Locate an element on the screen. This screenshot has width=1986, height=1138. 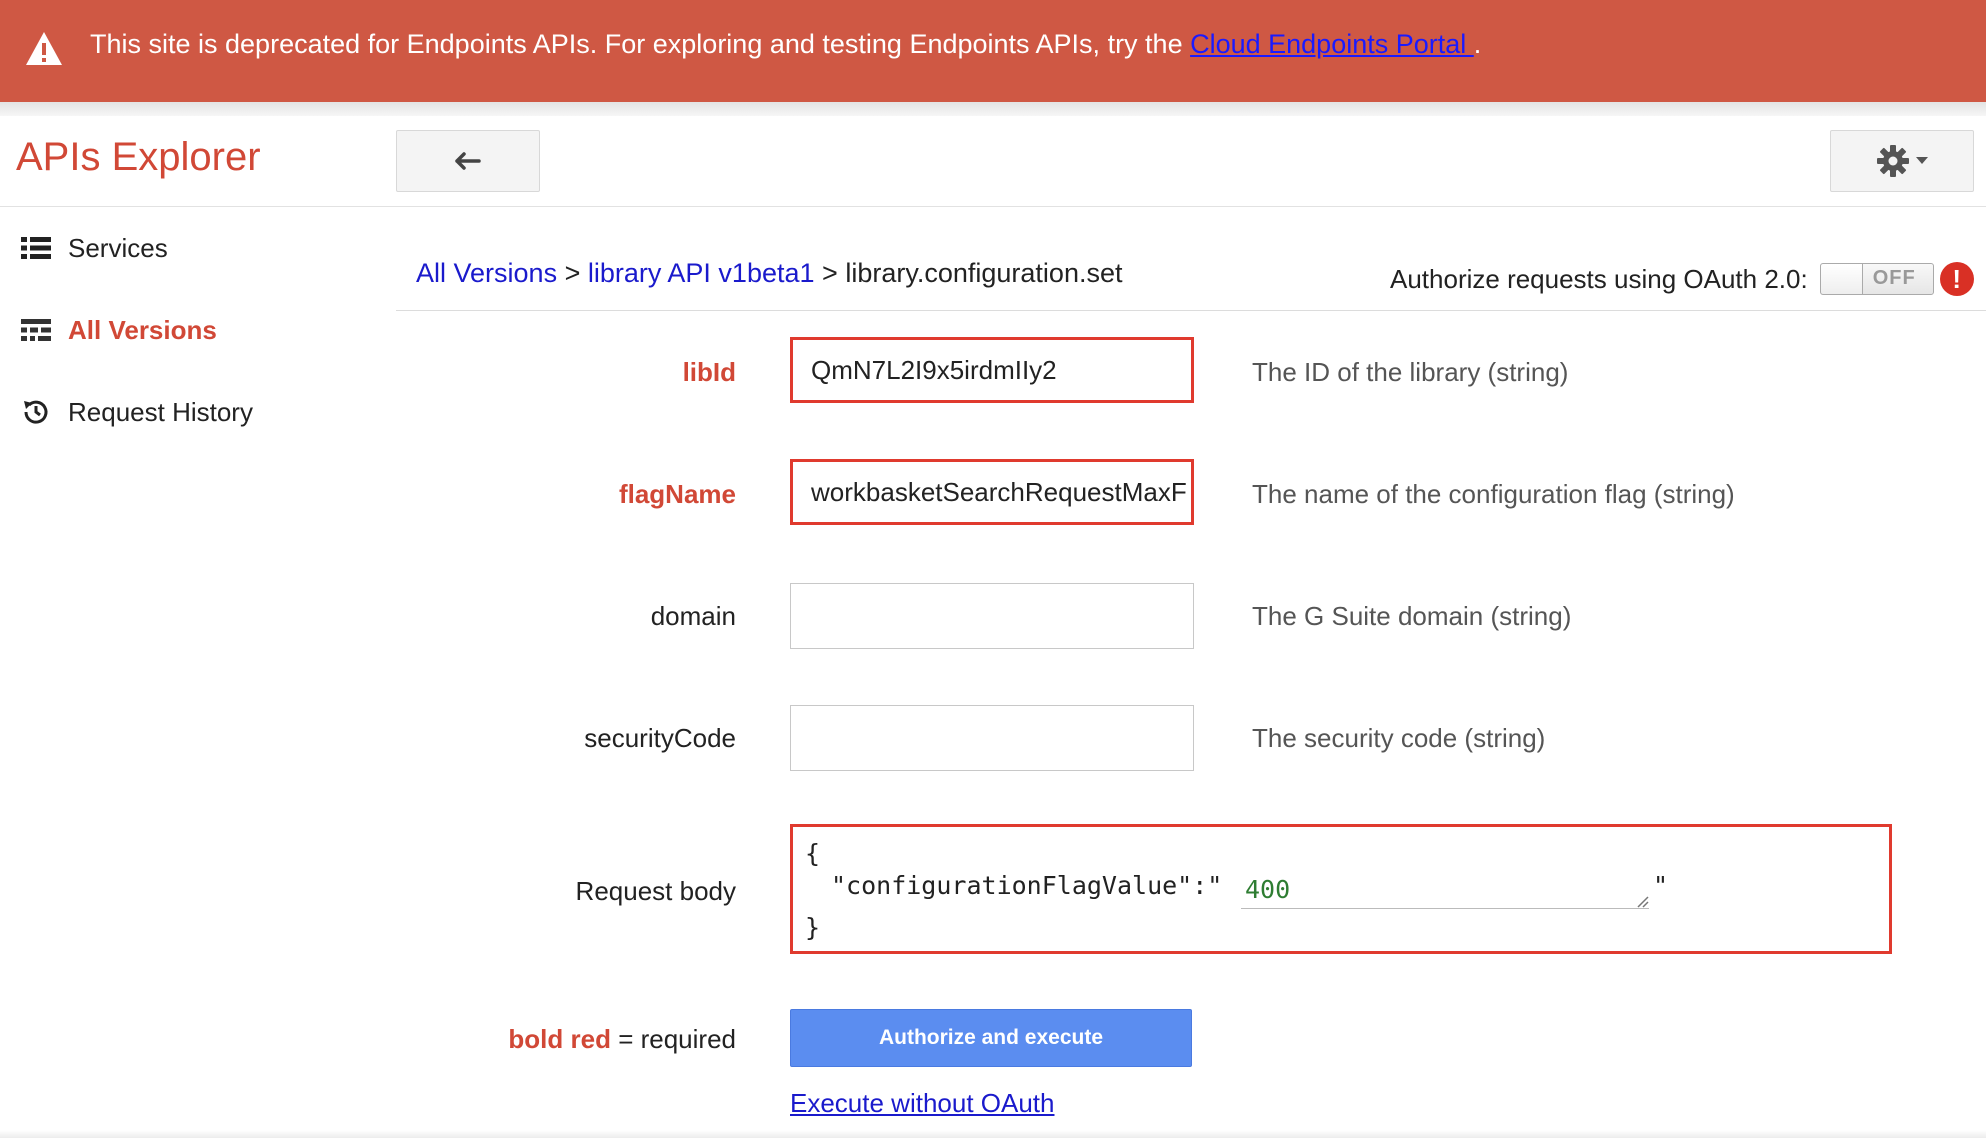
sidebar-item-label: All Versions is located at coordinates (142, 329).